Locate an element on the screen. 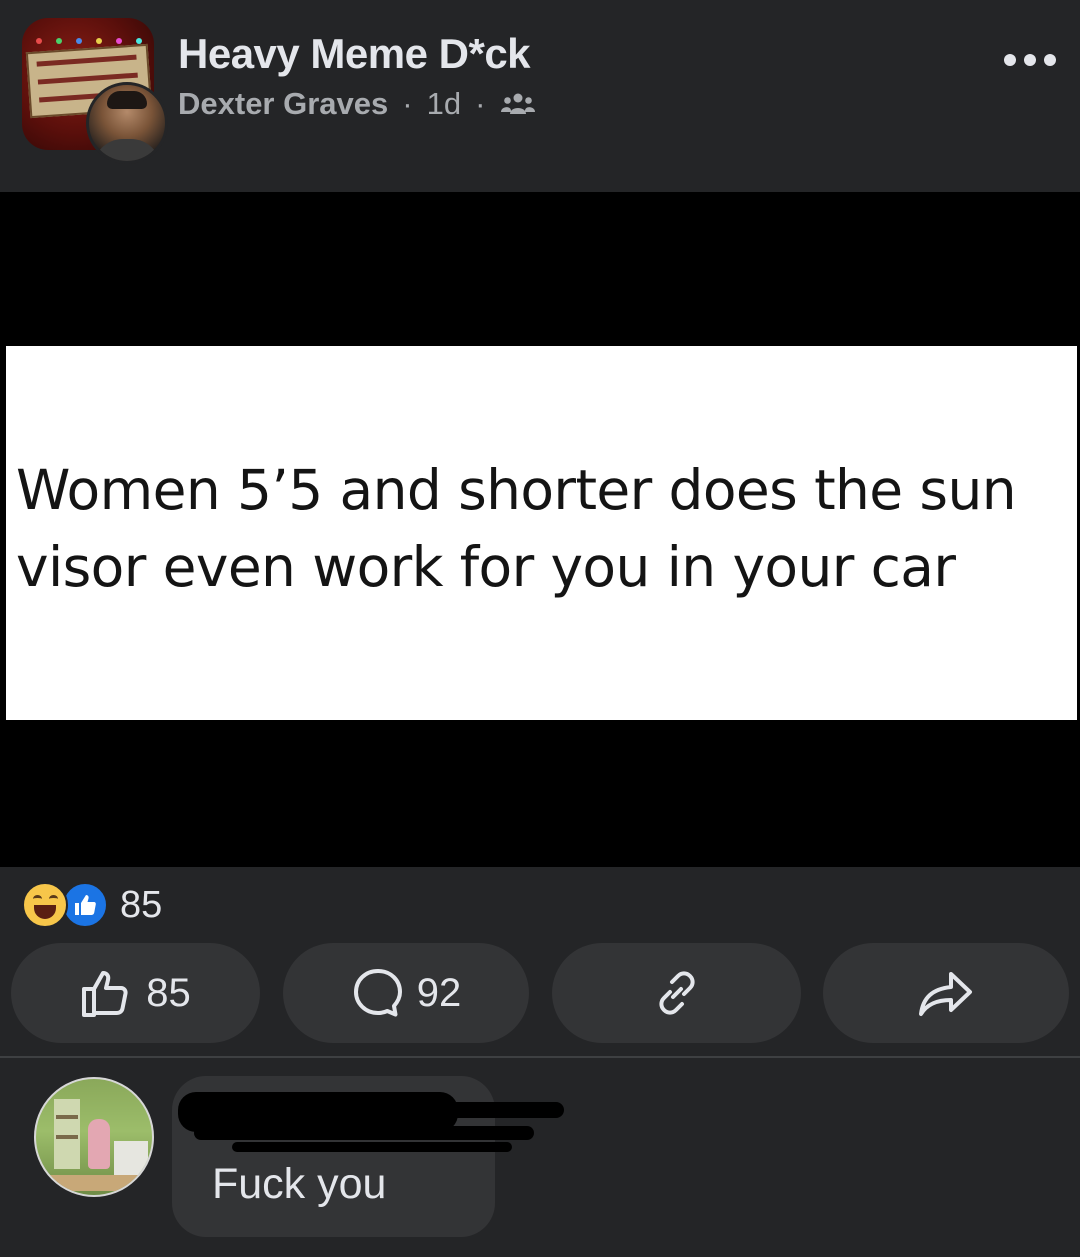 This screenshot has height=1257, width=1080. group-icon is located at coordinates (518, 103).